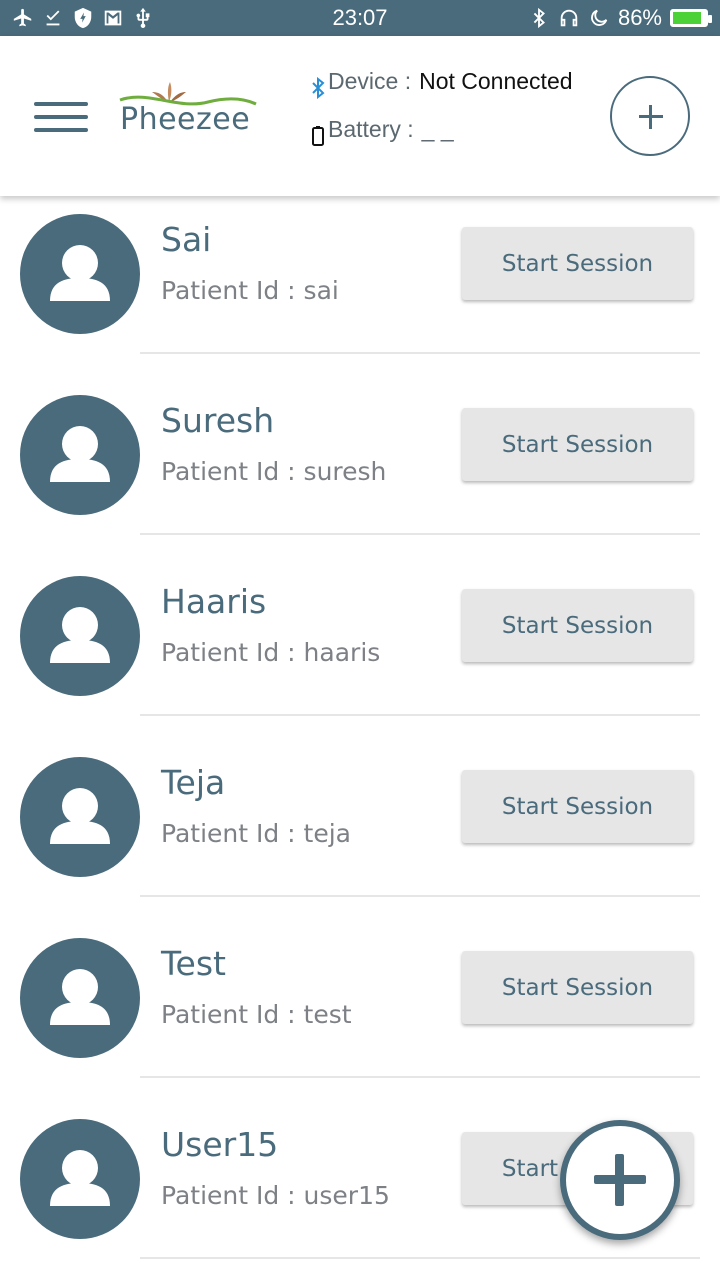  Describe the element at coordinates (185, 119) in the screenshot. I see `logo-text: Pheezee` at that location.